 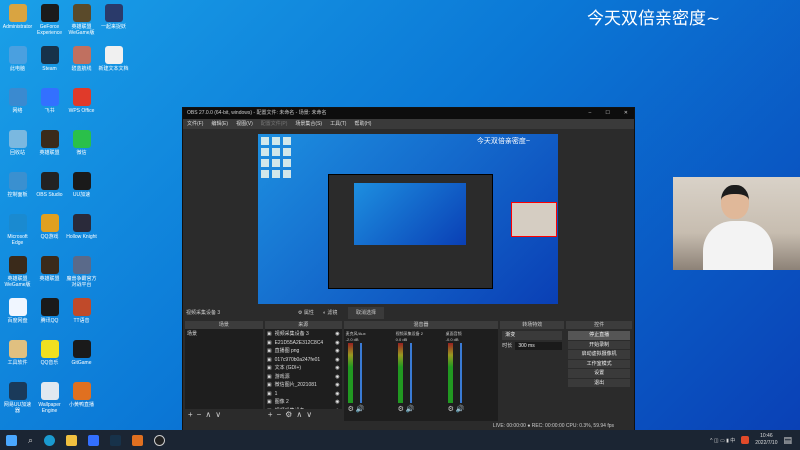 I want to click on deselect-button: 取消选择, so click(x=366, y=313).